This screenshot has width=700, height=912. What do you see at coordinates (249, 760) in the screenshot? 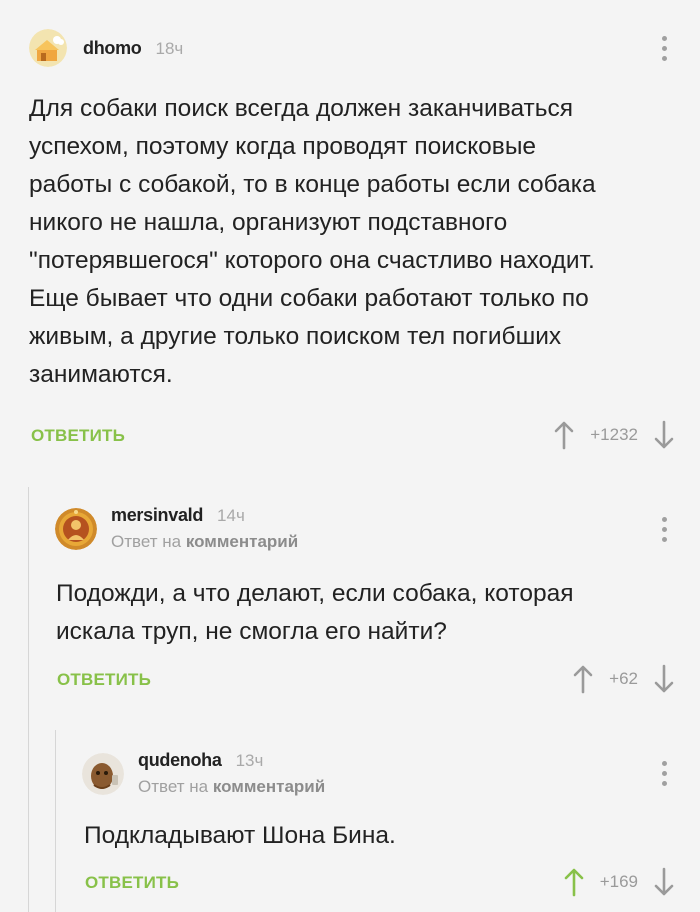
I see `timestamp: 13ч` at bounding box center [249, 760].